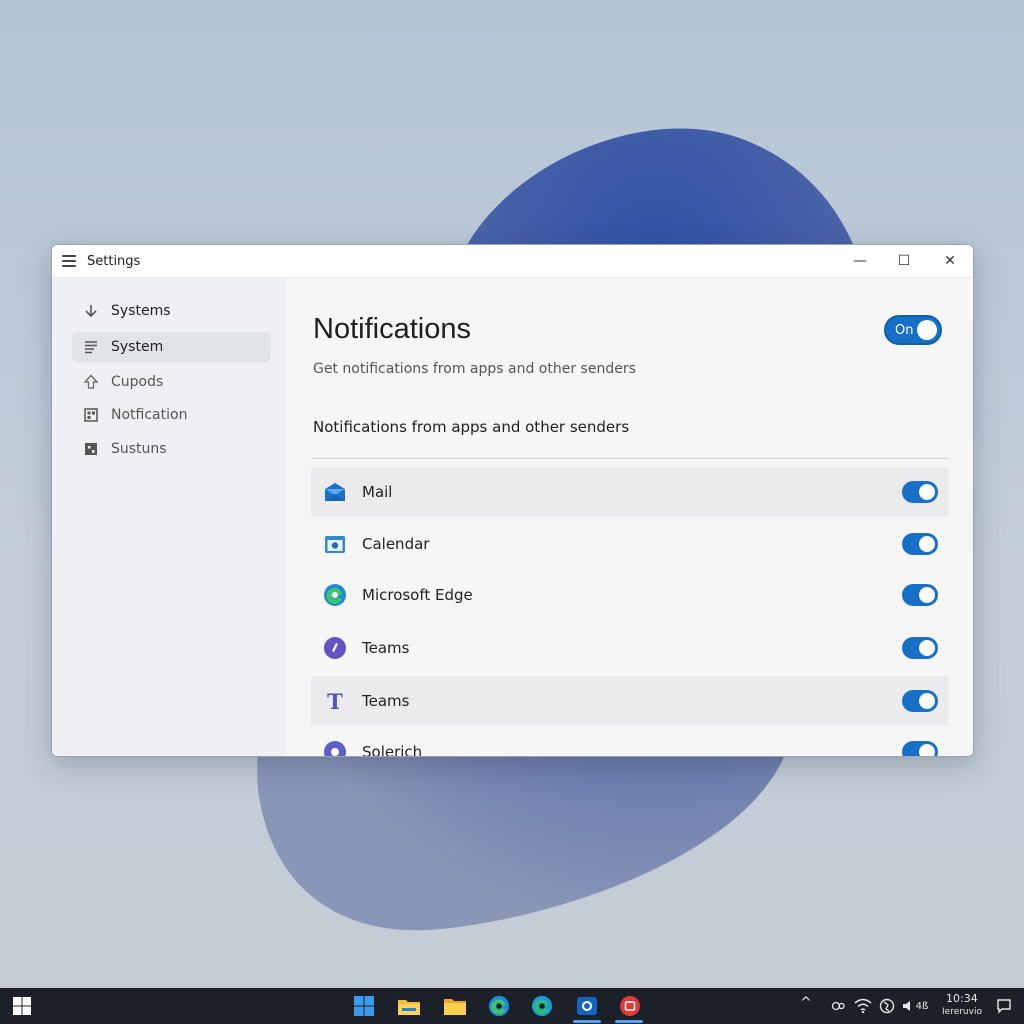  Describe the element at coordinates (630, 742) in the screenshot. I see `app-row-solerich: Solerich` at that location.